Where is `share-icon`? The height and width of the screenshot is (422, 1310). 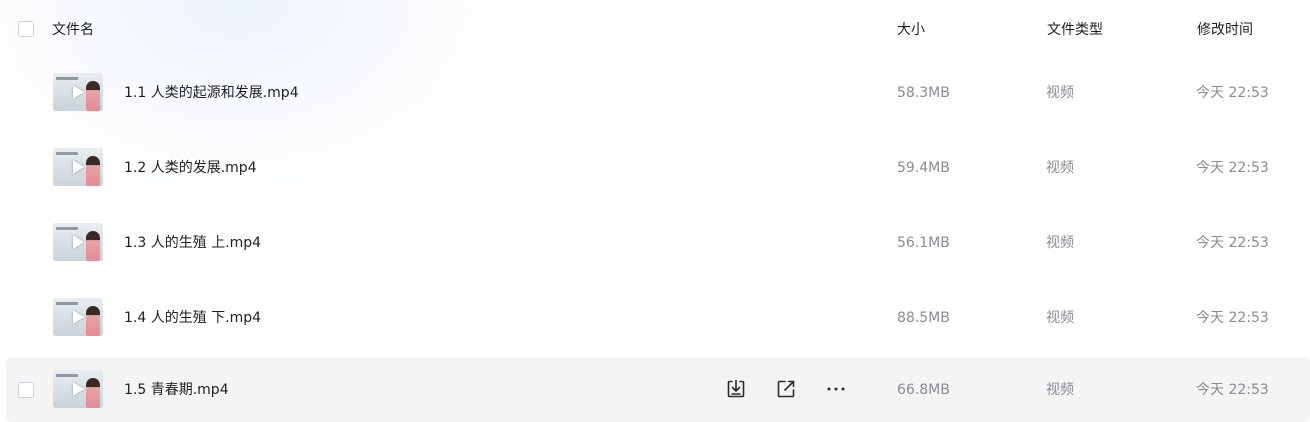 share-icon is located at coordinates (786, 389).